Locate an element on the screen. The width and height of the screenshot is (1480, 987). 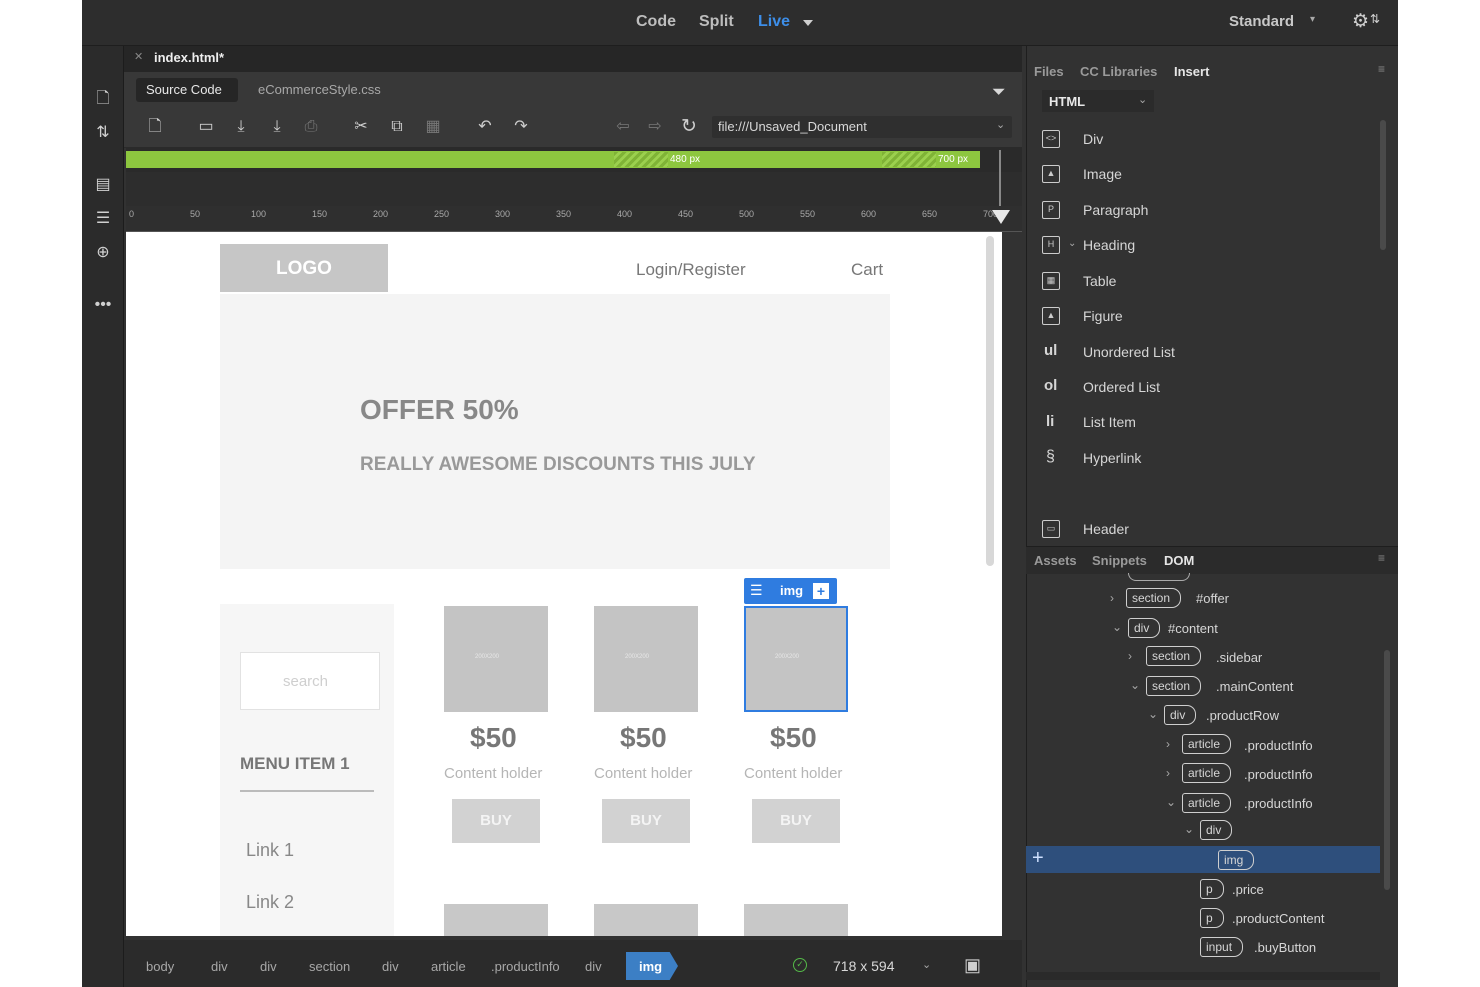
cc-libraries-tab: CC Libraries is located at coordinates (1118, 71).